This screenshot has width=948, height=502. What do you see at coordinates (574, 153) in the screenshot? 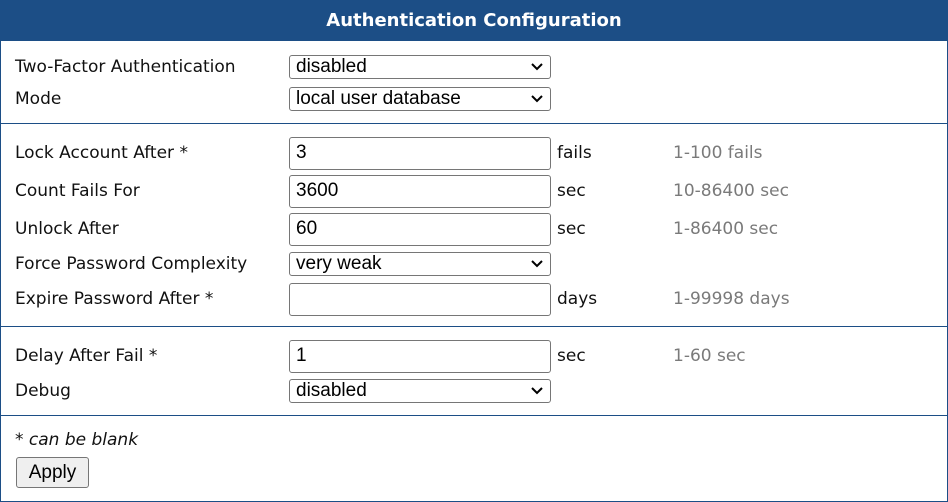
I see `lock-after-unit: fails` at bounding box center [574, 153].